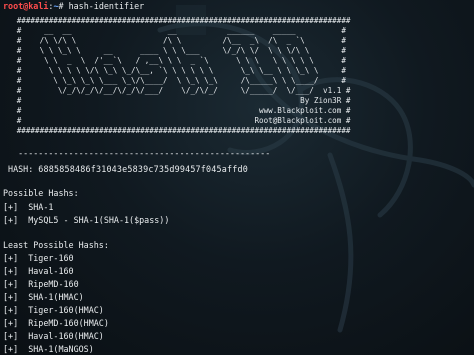  What do you see at coordinates (63, 6) in the screenshot?
I see `prompt-symbol: #` at bounding box center [63, 6].